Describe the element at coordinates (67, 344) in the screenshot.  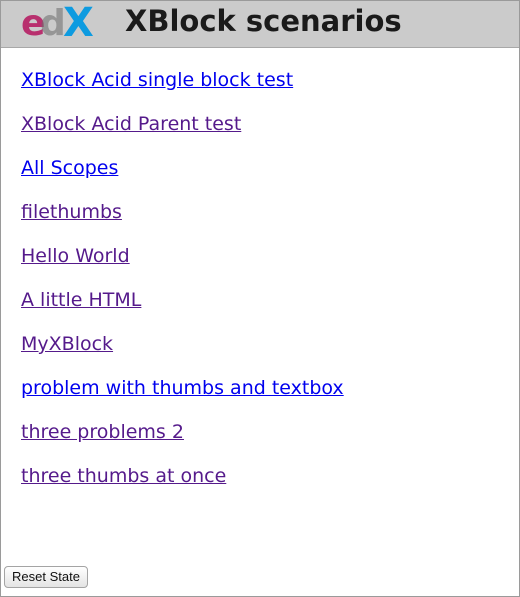
I see `scenario-link: MyXBlock` at that location.